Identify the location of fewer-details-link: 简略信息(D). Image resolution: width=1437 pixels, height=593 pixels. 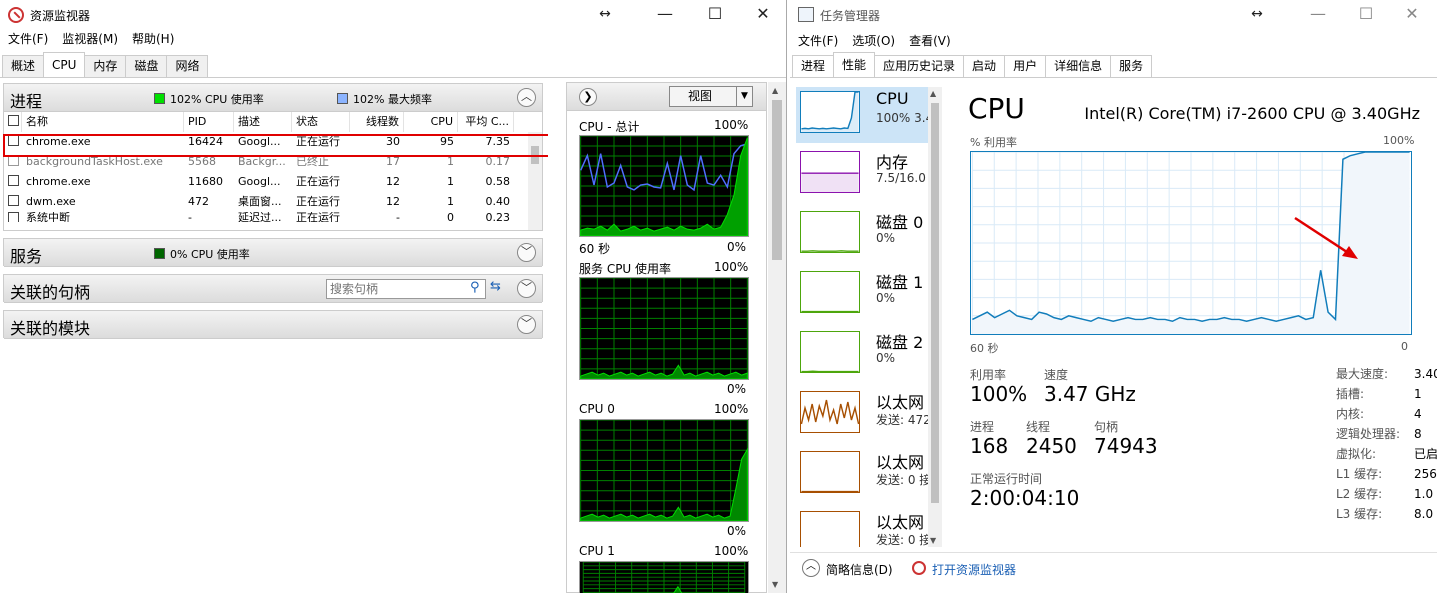
(859, 569).